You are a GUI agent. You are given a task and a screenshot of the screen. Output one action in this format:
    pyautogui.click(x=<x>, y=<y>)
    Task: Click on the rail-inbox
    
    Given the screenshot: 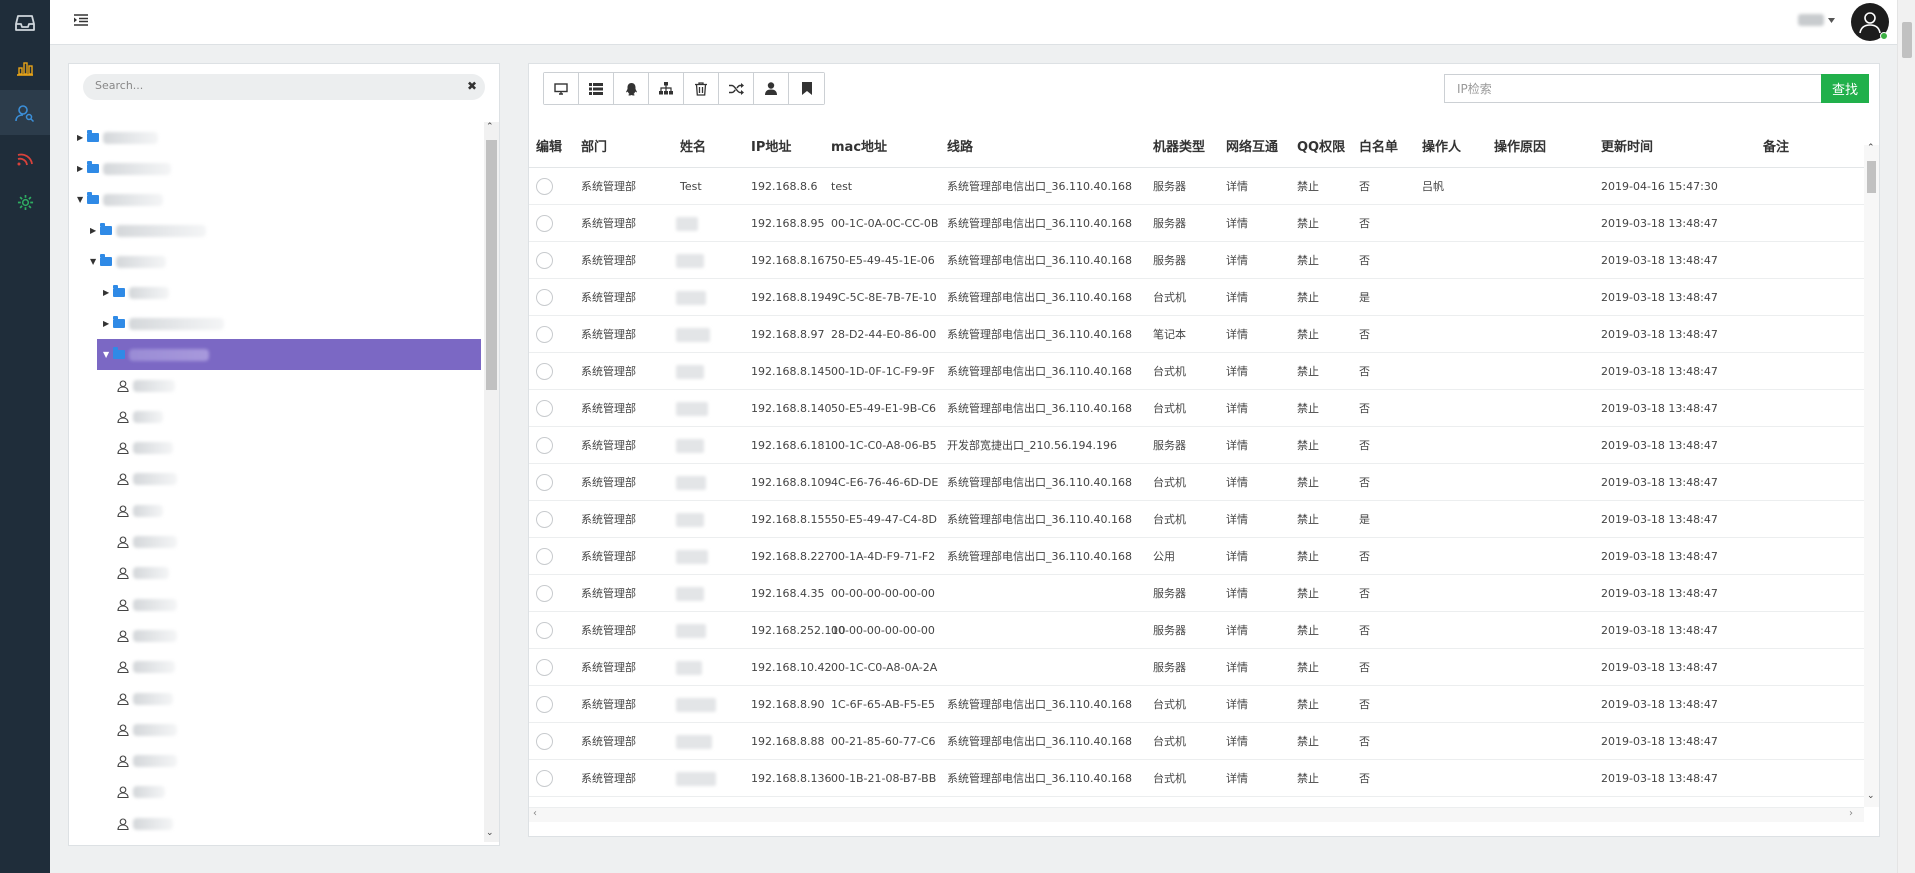 What is the action you would take?
    pyautogui.click(x=25, y=22)
    